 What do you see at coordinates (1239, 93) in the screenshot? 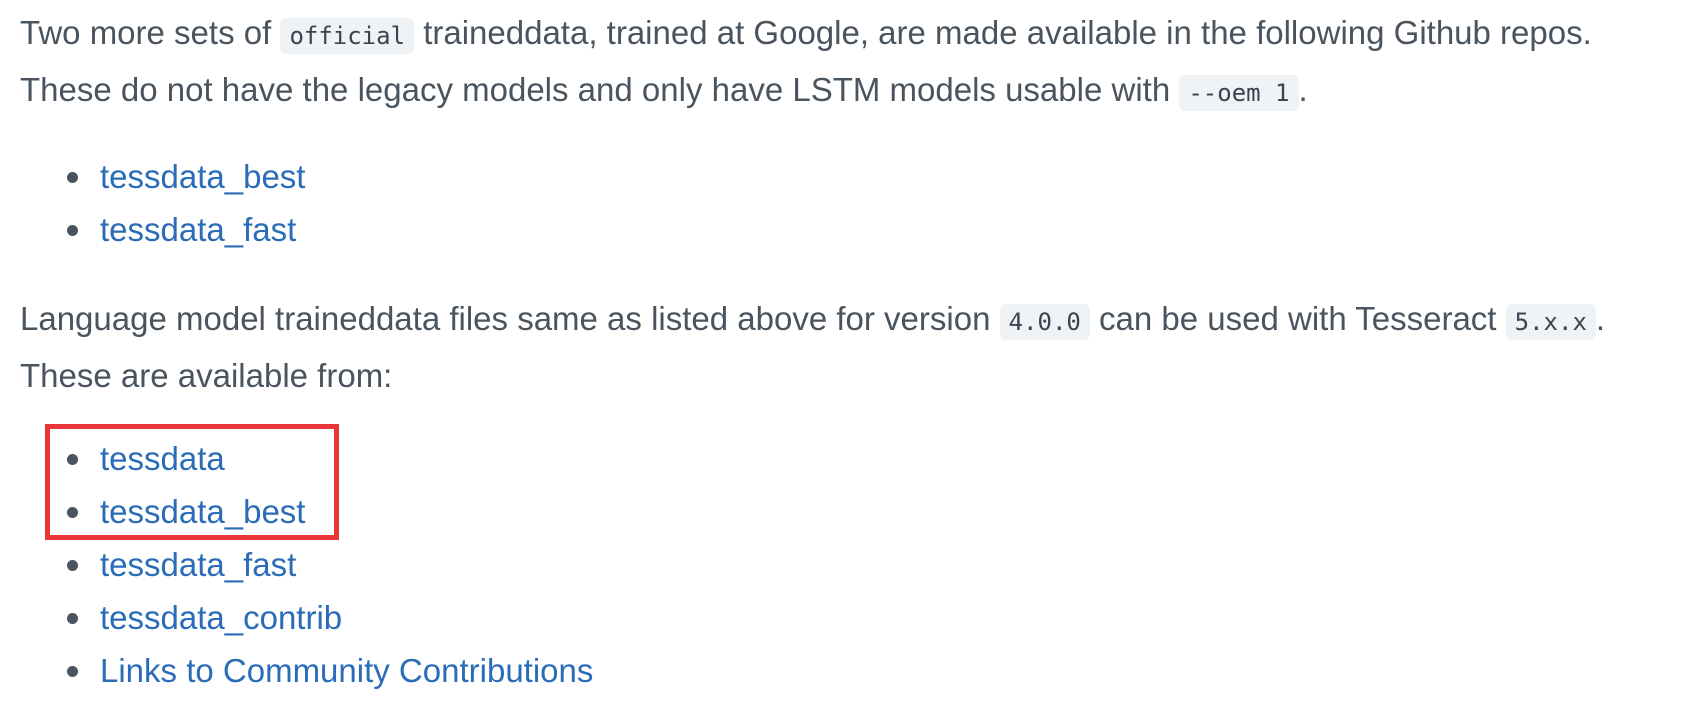
I see `inline-code-oem: --oem 1` at bounding box center [1239, 93].